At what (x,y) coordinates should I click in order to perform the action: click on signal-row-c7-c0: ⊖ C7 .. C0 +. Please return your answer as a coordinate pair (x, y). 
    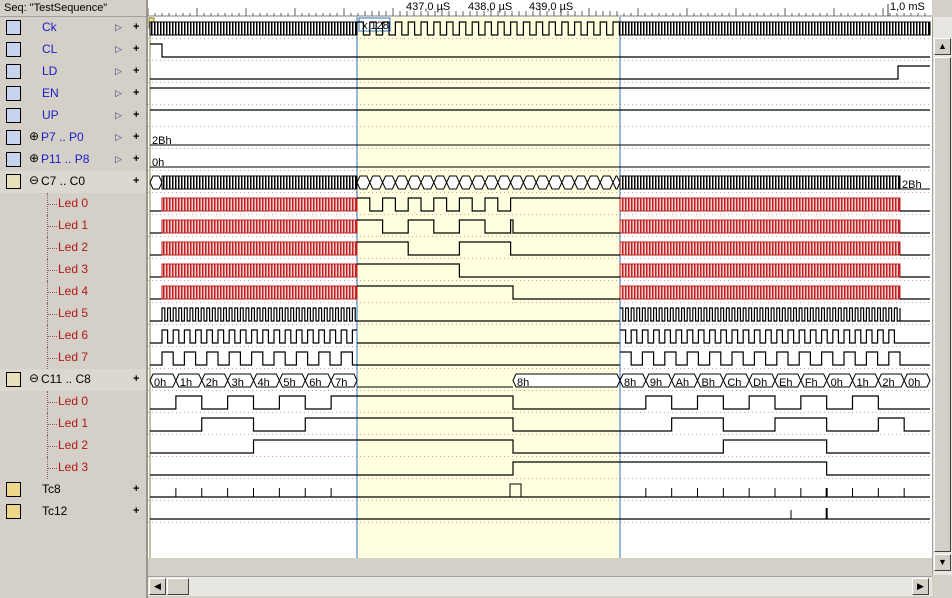
    Looking at the image, I should click on (73, 182).